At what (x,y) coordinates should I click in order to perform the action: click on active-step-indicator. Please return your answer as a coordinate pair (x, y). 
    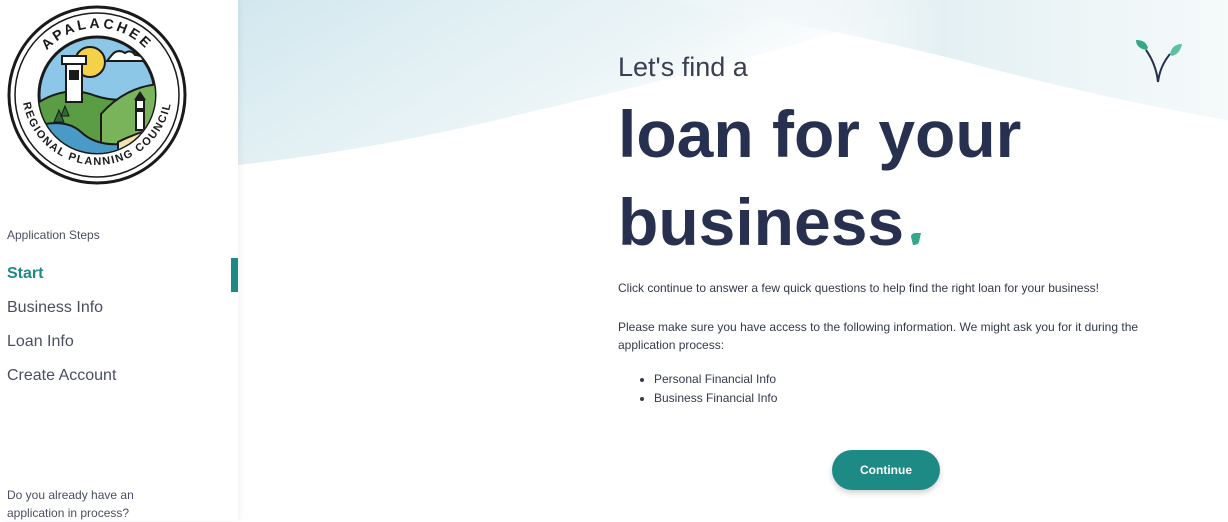
    Looking at the image, I should click on (234, 275).